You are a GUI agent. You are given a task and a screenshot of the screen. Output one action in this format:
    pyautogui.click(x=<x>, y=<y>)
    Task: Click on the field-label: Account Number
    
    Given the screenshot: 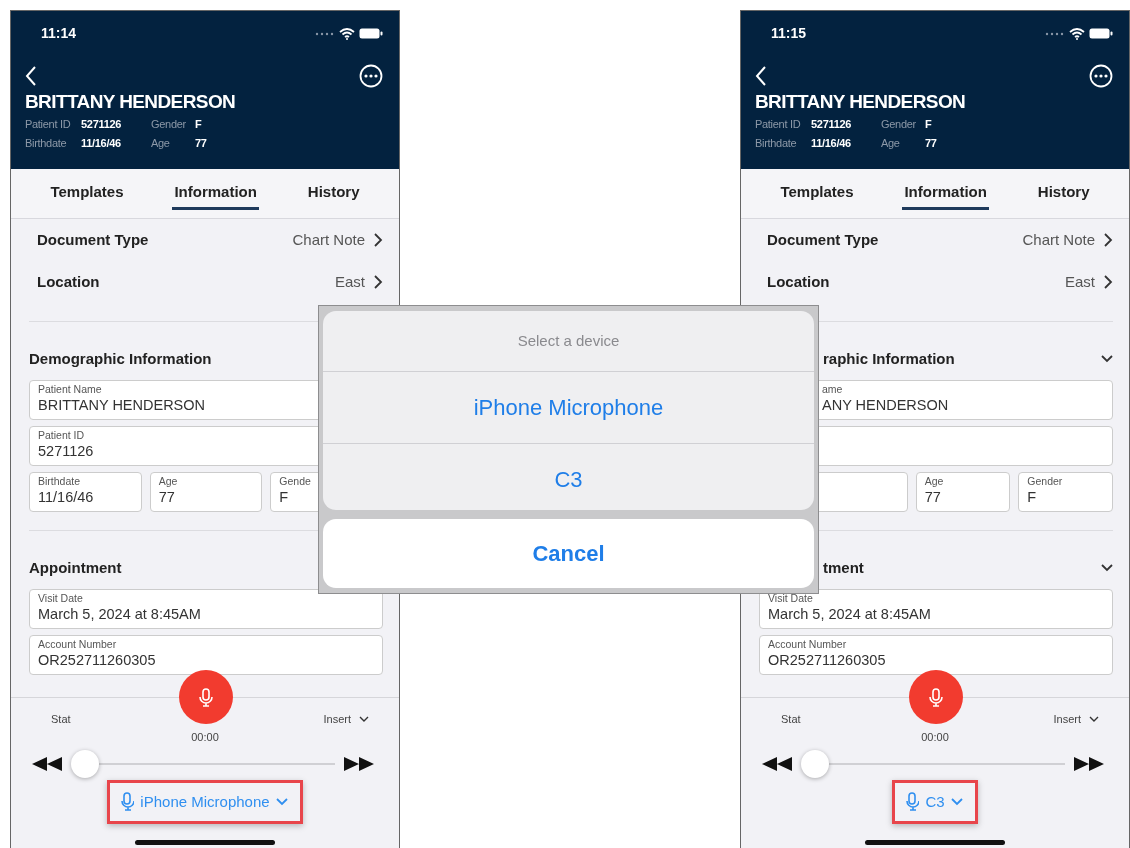 What is the action you would take?
    pyautogui.click(x=78, y=644)
    